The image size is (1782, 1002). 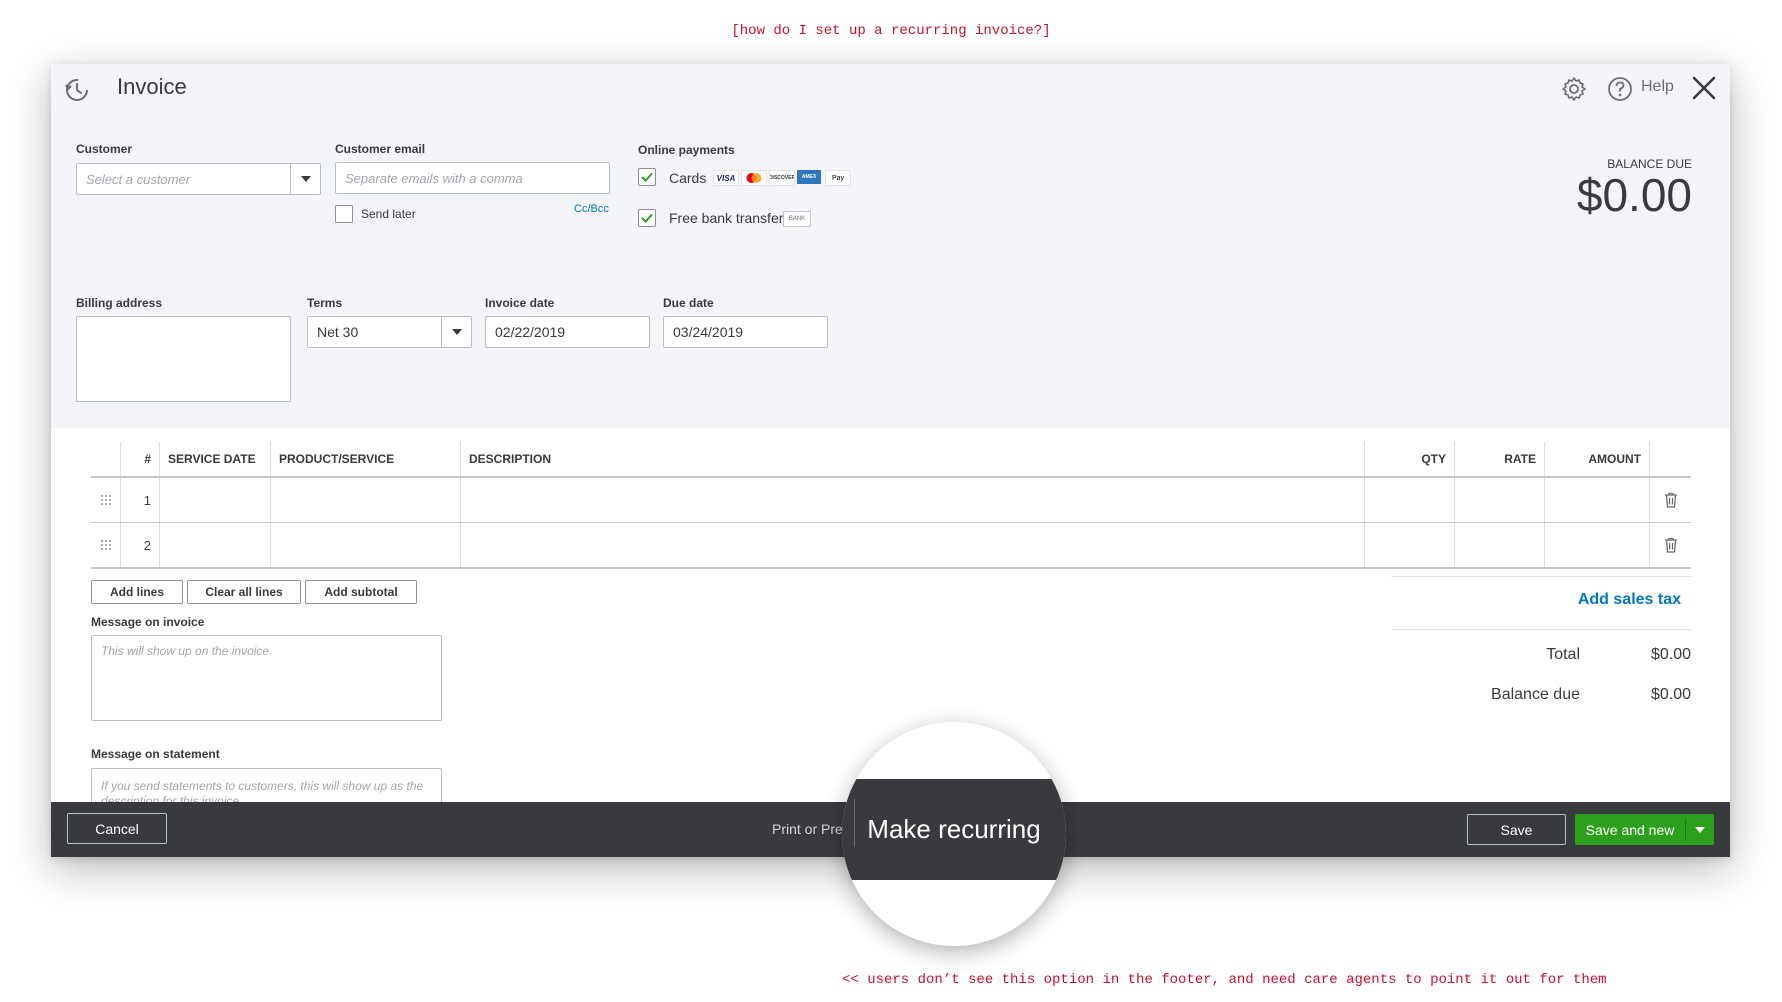 I want to click on footer-separator, so click(x=854, y=823).